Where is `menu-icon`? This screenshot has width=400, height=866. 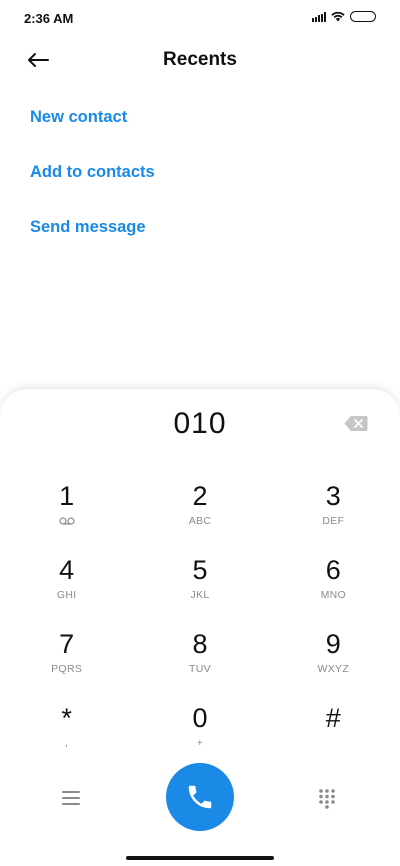
menu-icon is located at coordinates (71, 798).